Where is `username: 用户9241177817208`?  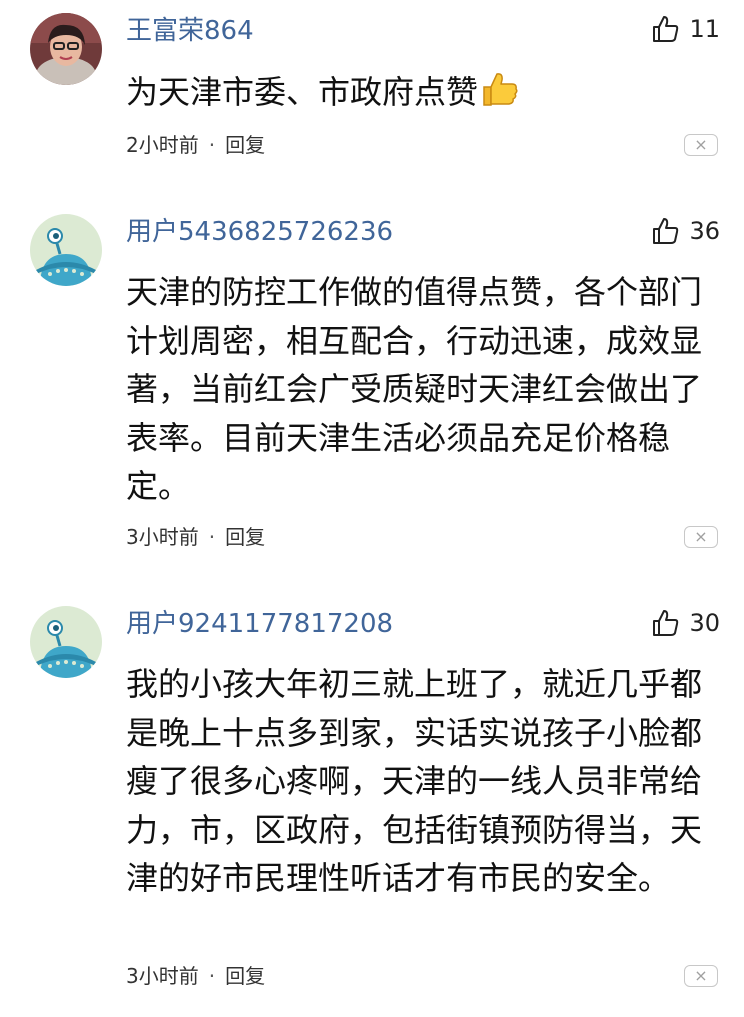
username: 用户9241177817208 is located at coordinates (259, 624).